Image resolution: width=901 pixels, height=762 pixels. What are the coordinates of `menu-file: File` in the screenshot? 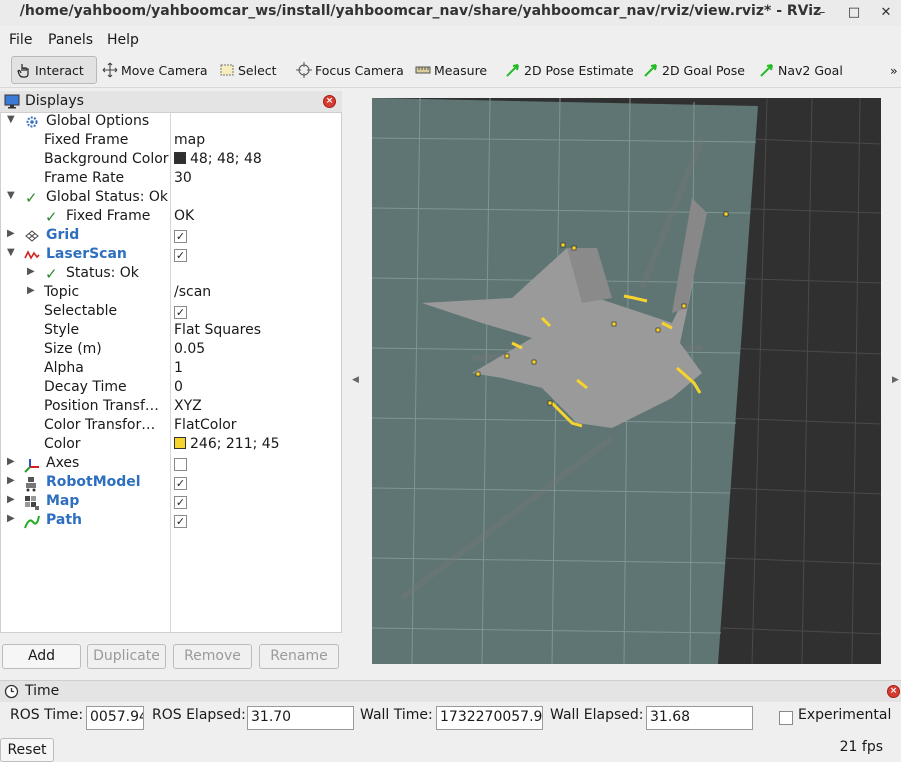 It's located at (20, 40).